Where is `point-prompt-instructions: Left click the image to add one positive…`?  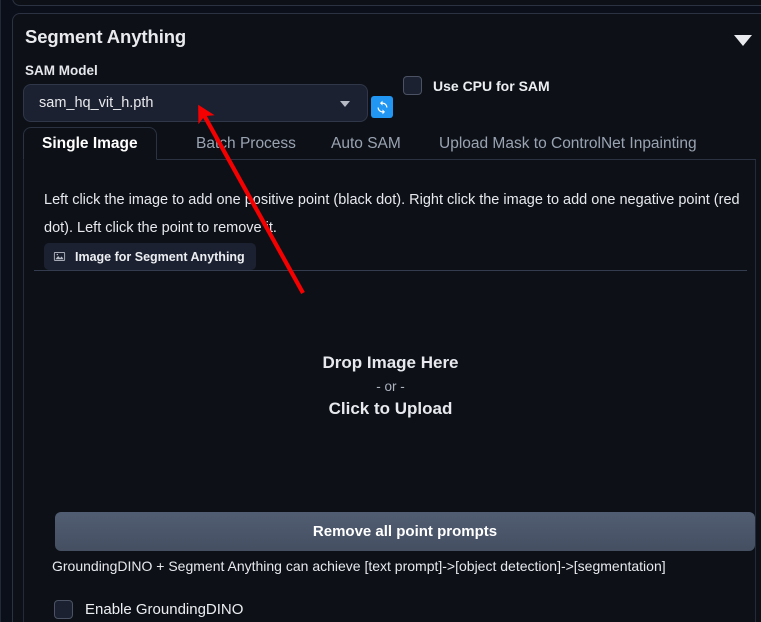
point-prompt-instructions: Left click the image to add one positive… is located at coordinates (392, 214).